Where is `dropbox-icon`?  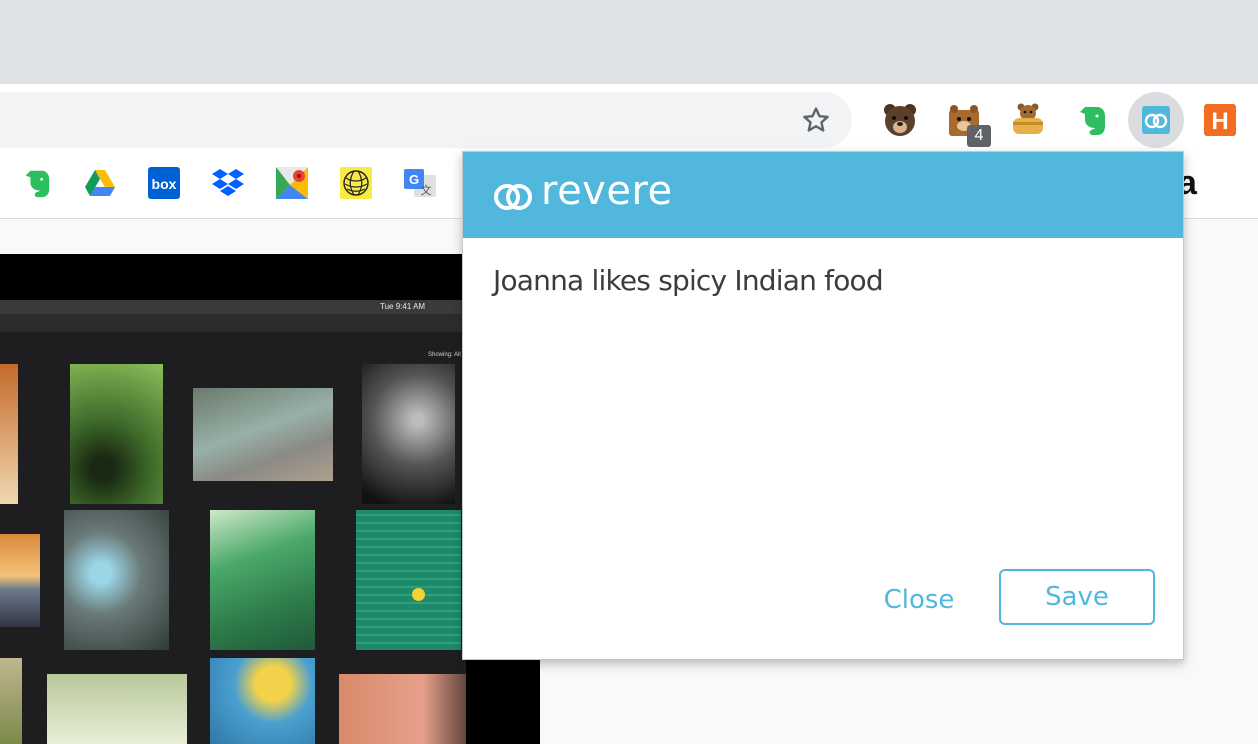
dropbox-icon is located at coordinates (228, 182).